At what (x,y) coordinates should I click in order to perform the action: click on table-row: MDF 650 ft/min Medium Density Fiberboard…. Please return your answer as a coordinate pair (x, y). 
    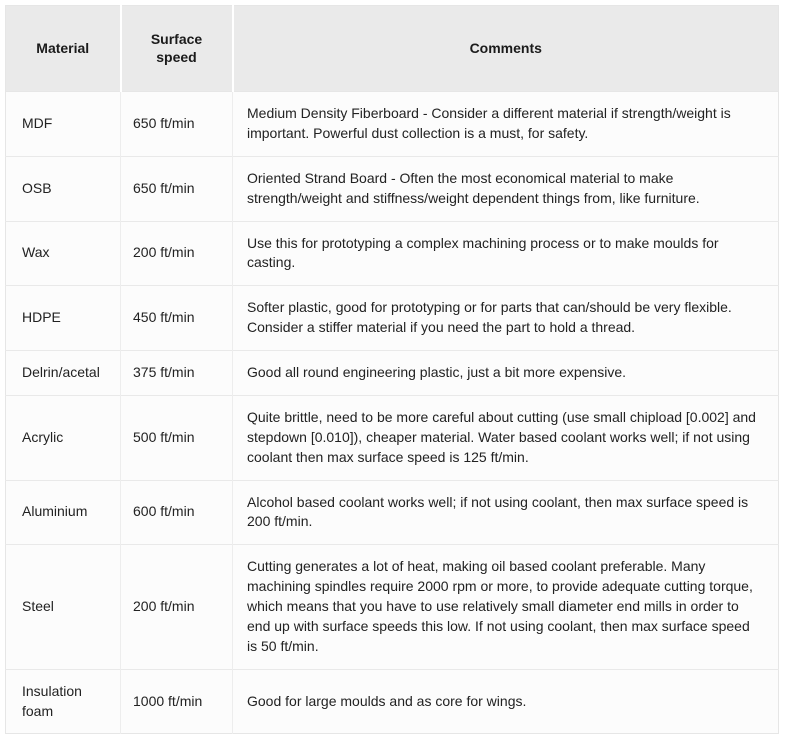
    Looking at the image, I should click on (392, 124).